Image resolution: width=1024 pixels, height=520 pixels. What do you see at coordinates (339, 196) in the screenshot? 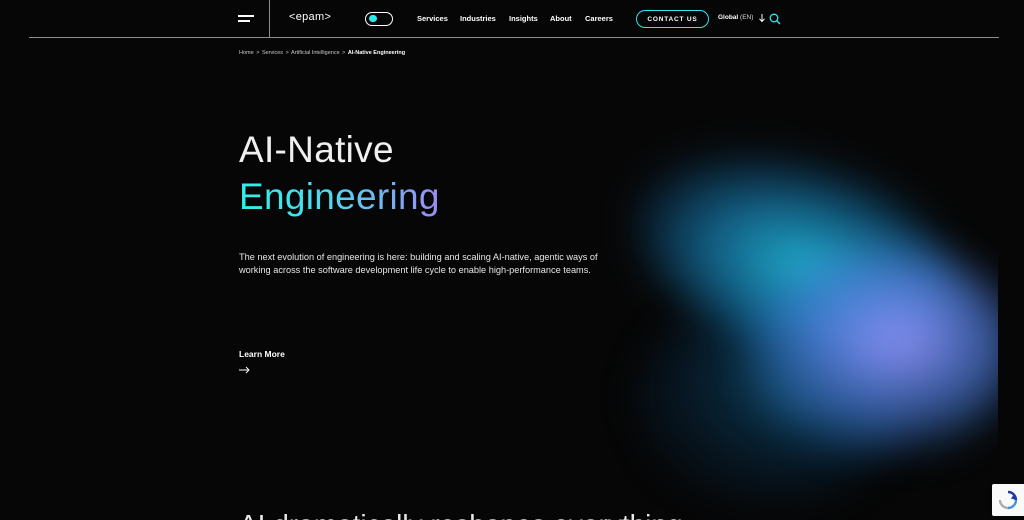
I see `hero-title-line-2: Engineering` at bounding box center [339, 196].